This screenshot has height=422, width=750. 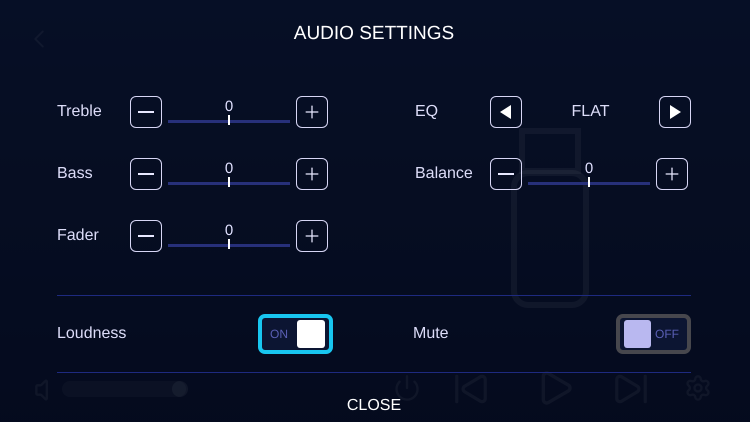 I want to click on toggle-switch: ON, so click(x=295, y=334).